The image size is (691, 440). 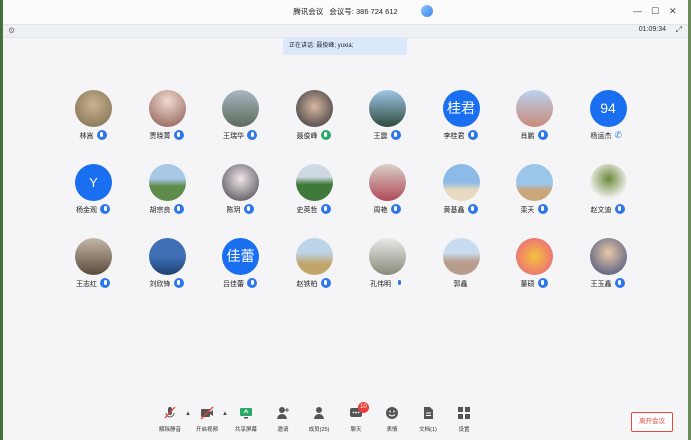 What do you see at coordinates (454, 136) in the screenshot?
I see `participant-name: 李桂君` at bounding box center [454, 136].